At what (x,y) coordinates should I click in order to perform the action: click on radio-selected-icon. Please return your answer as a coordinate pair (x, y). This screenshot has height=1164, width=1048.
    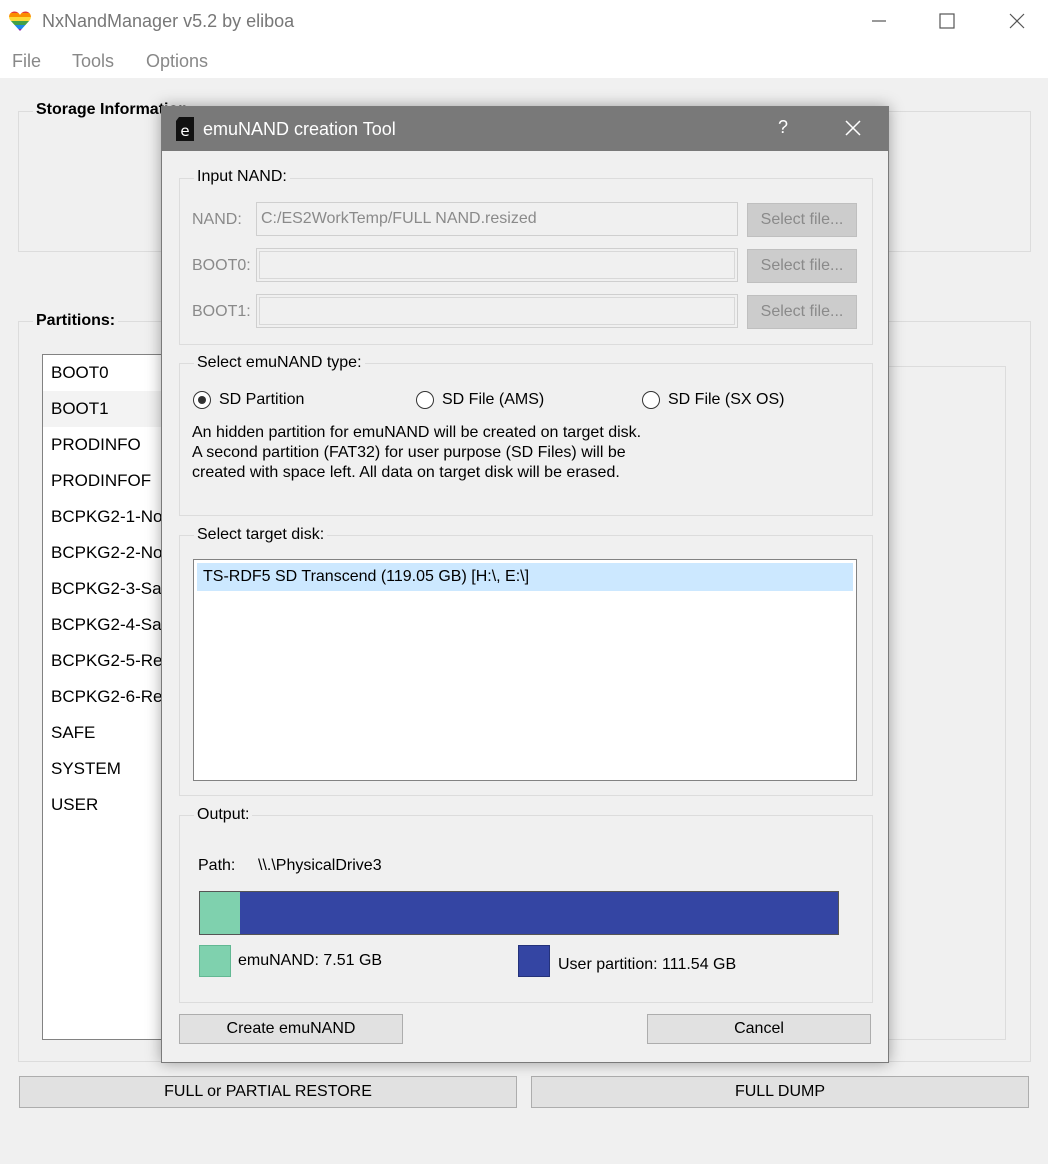
    Looking at the image, I should click on (202, 400).